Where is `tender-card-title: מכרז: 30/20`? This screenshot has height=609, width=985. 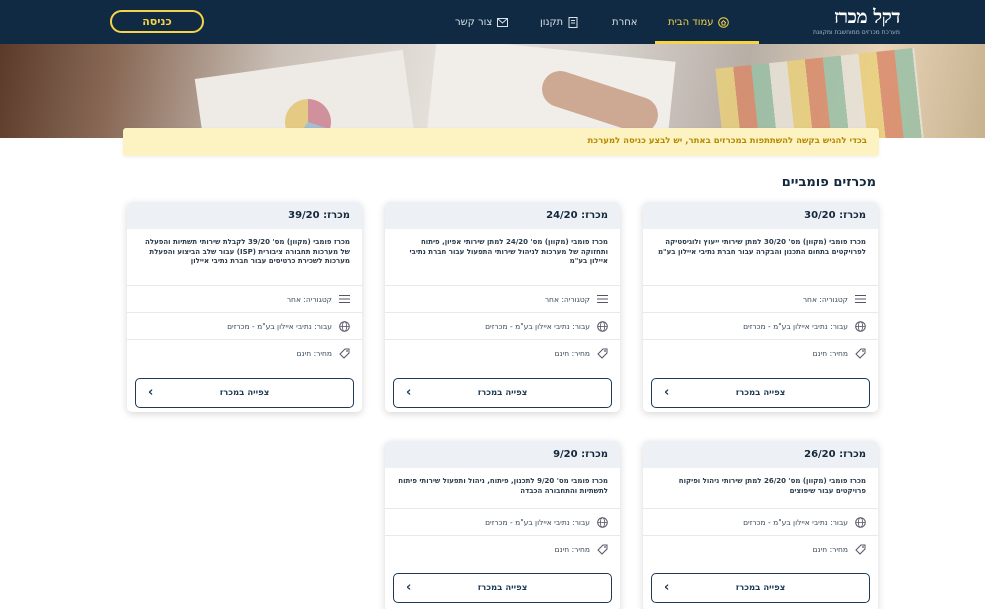
tender-card-title: מכרז: 30/20 is located at coordinates (760, 215).